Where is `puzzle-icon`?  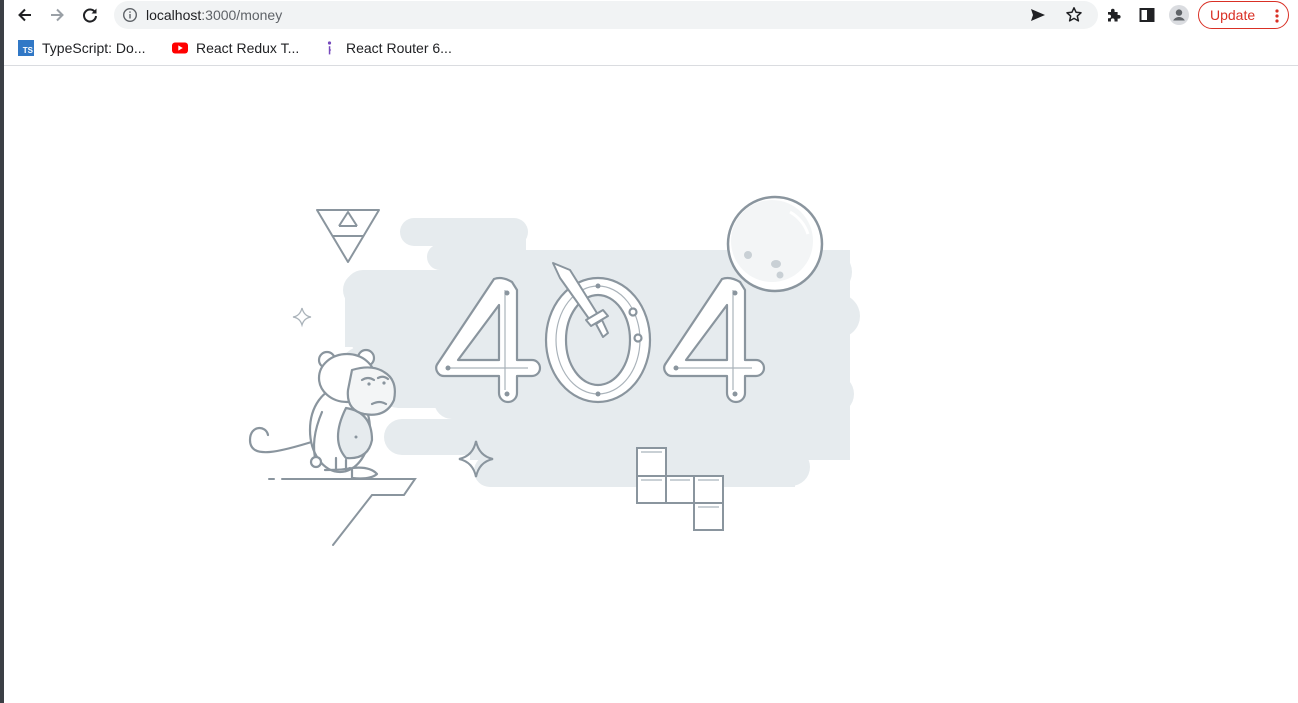
puzzle-icon is located at coordinates (1114, 15).